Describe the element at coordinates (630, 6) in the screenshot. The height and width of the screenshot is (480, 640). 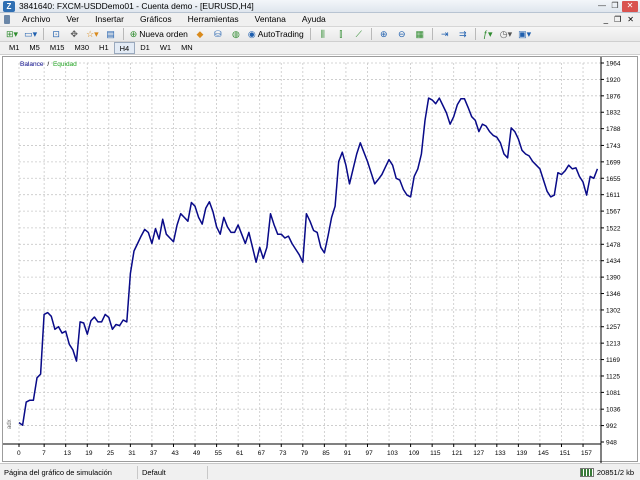
I see `close-button: ✕` at that location.